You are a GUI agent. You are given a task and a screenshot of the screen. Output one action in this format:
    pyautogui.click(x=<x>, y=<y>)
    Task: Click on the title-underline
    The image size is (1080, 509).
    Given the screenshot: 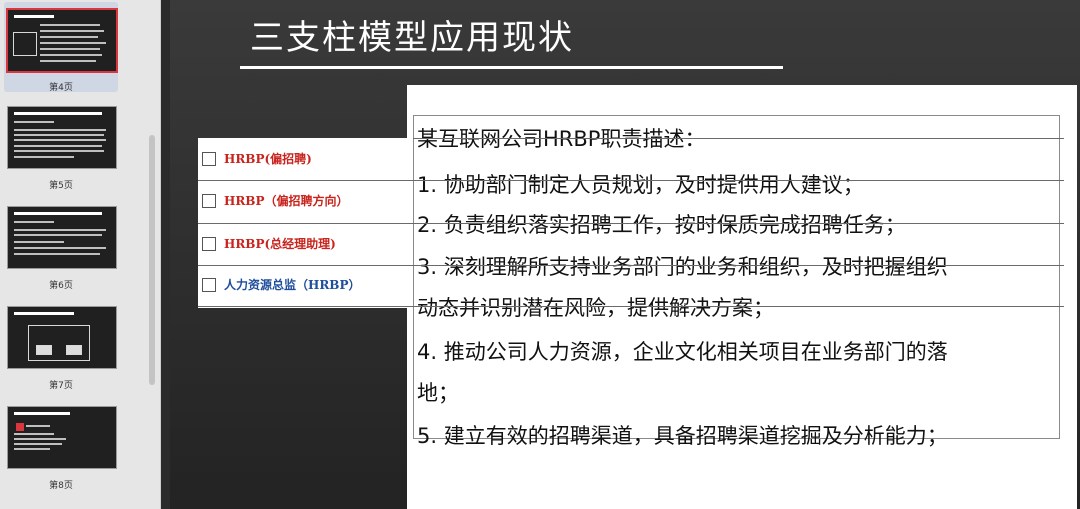 What is the action you would take?
    pyautogui.click(x=511, y=67)
    